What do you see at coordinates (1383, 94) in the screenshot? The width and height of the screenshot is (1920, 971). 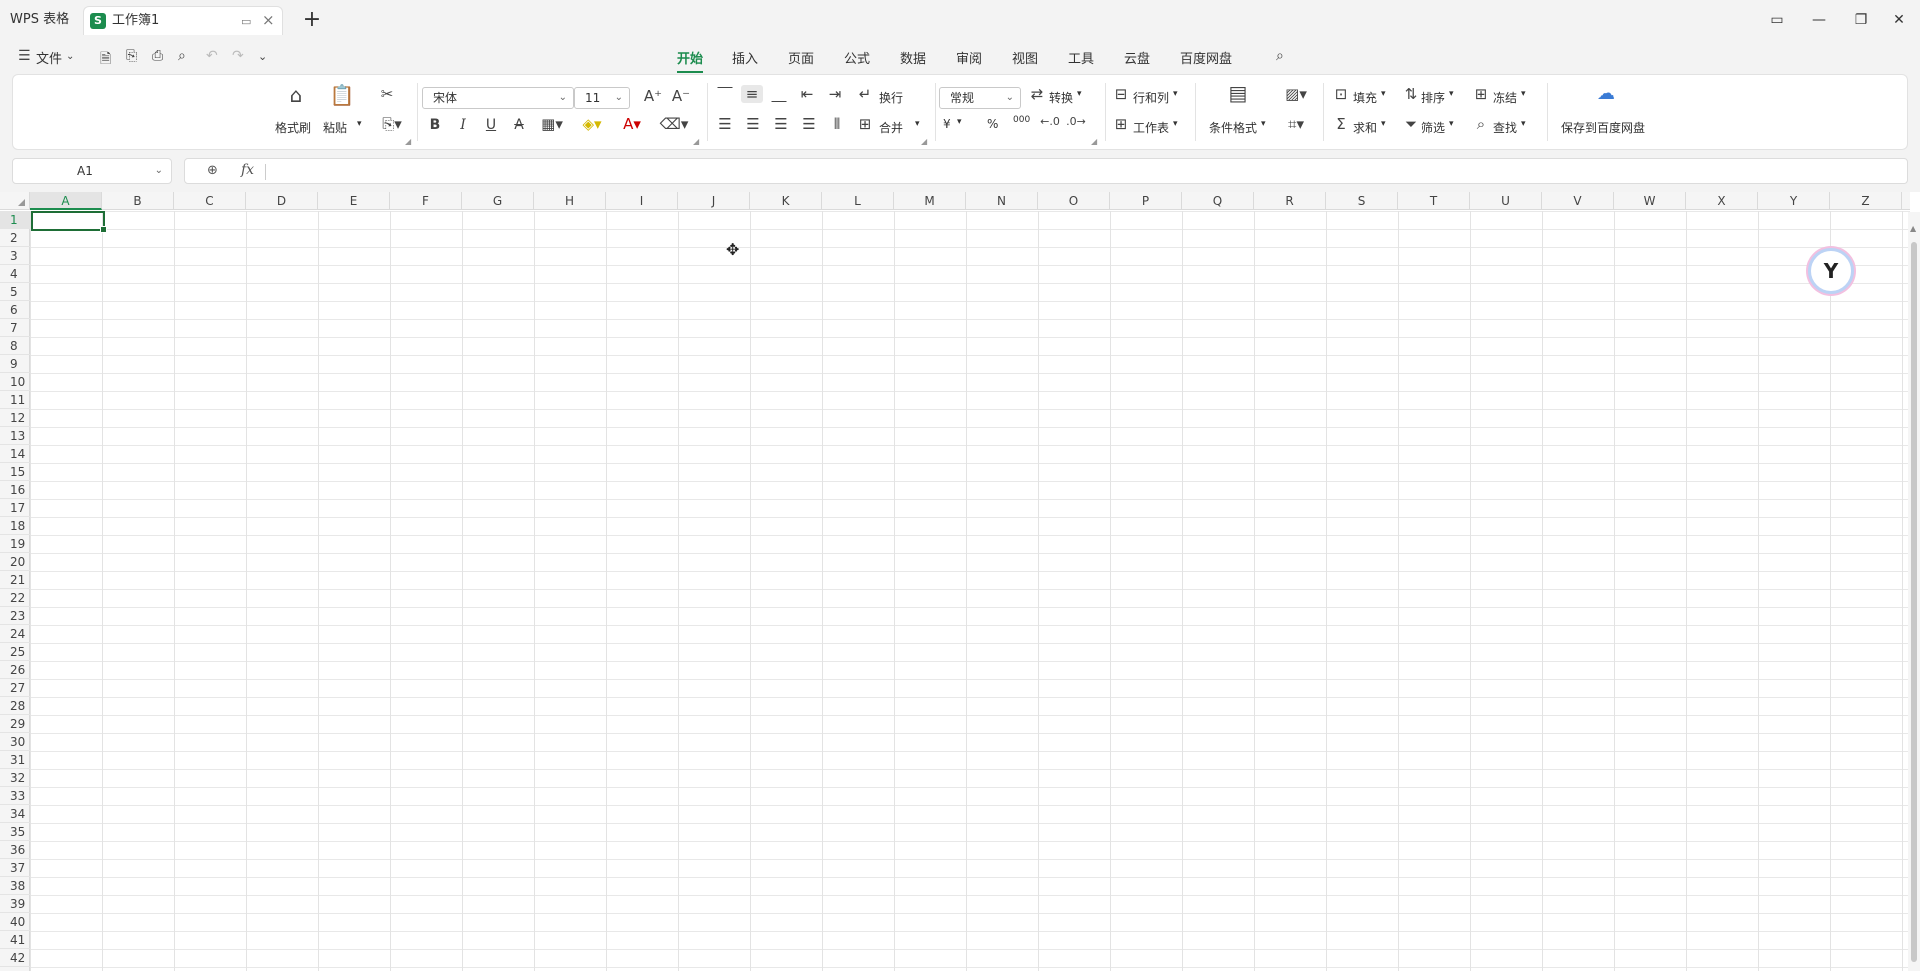 I see `fill-chevron-icon: ▾` at bounding box center [1383, 94].